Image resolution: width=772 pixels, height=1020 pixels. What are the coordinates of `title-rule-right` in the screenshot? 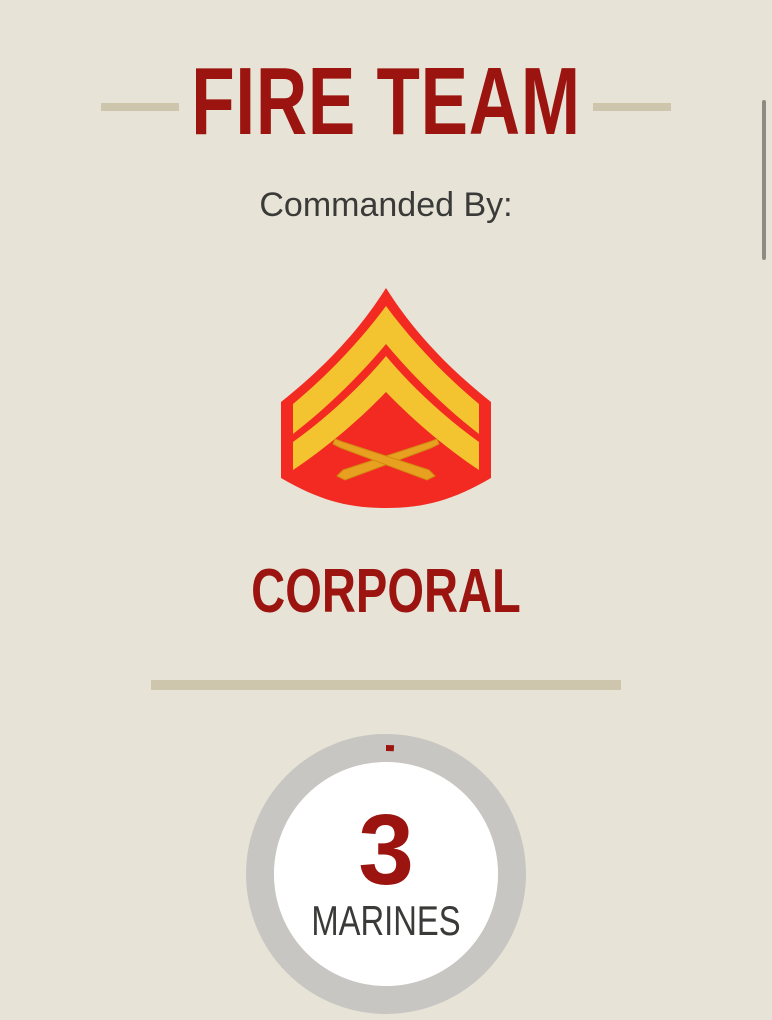 It's located at (632, 107).